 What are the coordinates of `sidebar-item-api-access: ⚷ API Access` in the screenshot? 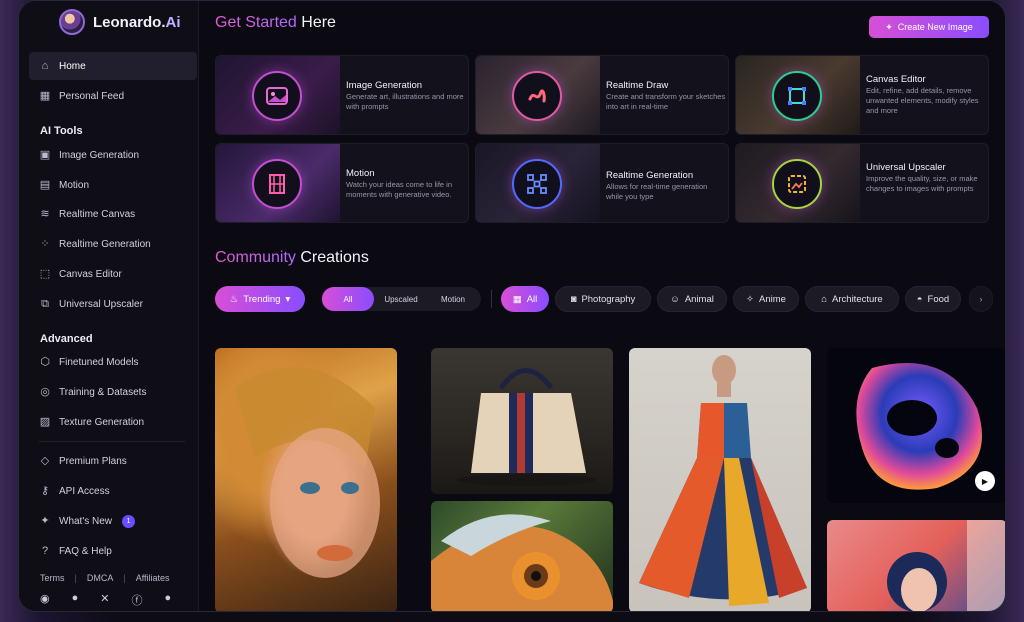 It's located at (113, 491).